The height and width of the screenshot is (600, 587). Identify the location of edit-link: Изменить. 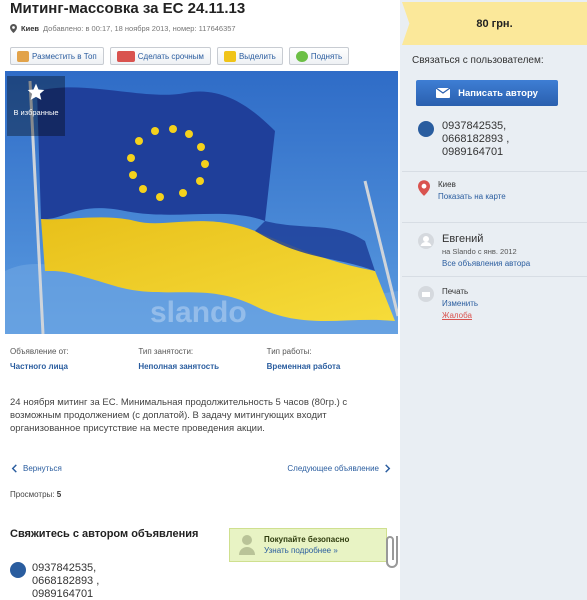
(460, 304).